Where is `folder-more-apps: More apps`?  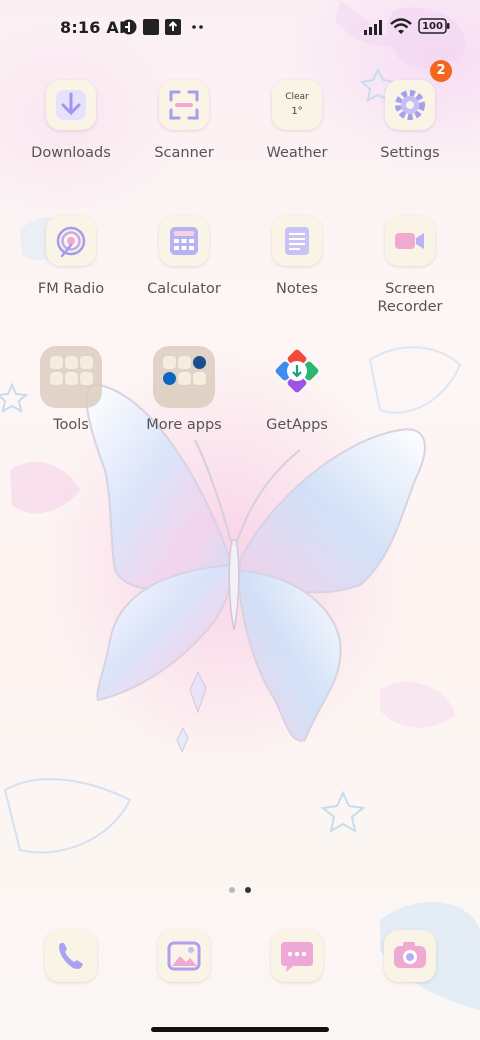
folder-more-apps: More apps is located at coordinates (184, 390).